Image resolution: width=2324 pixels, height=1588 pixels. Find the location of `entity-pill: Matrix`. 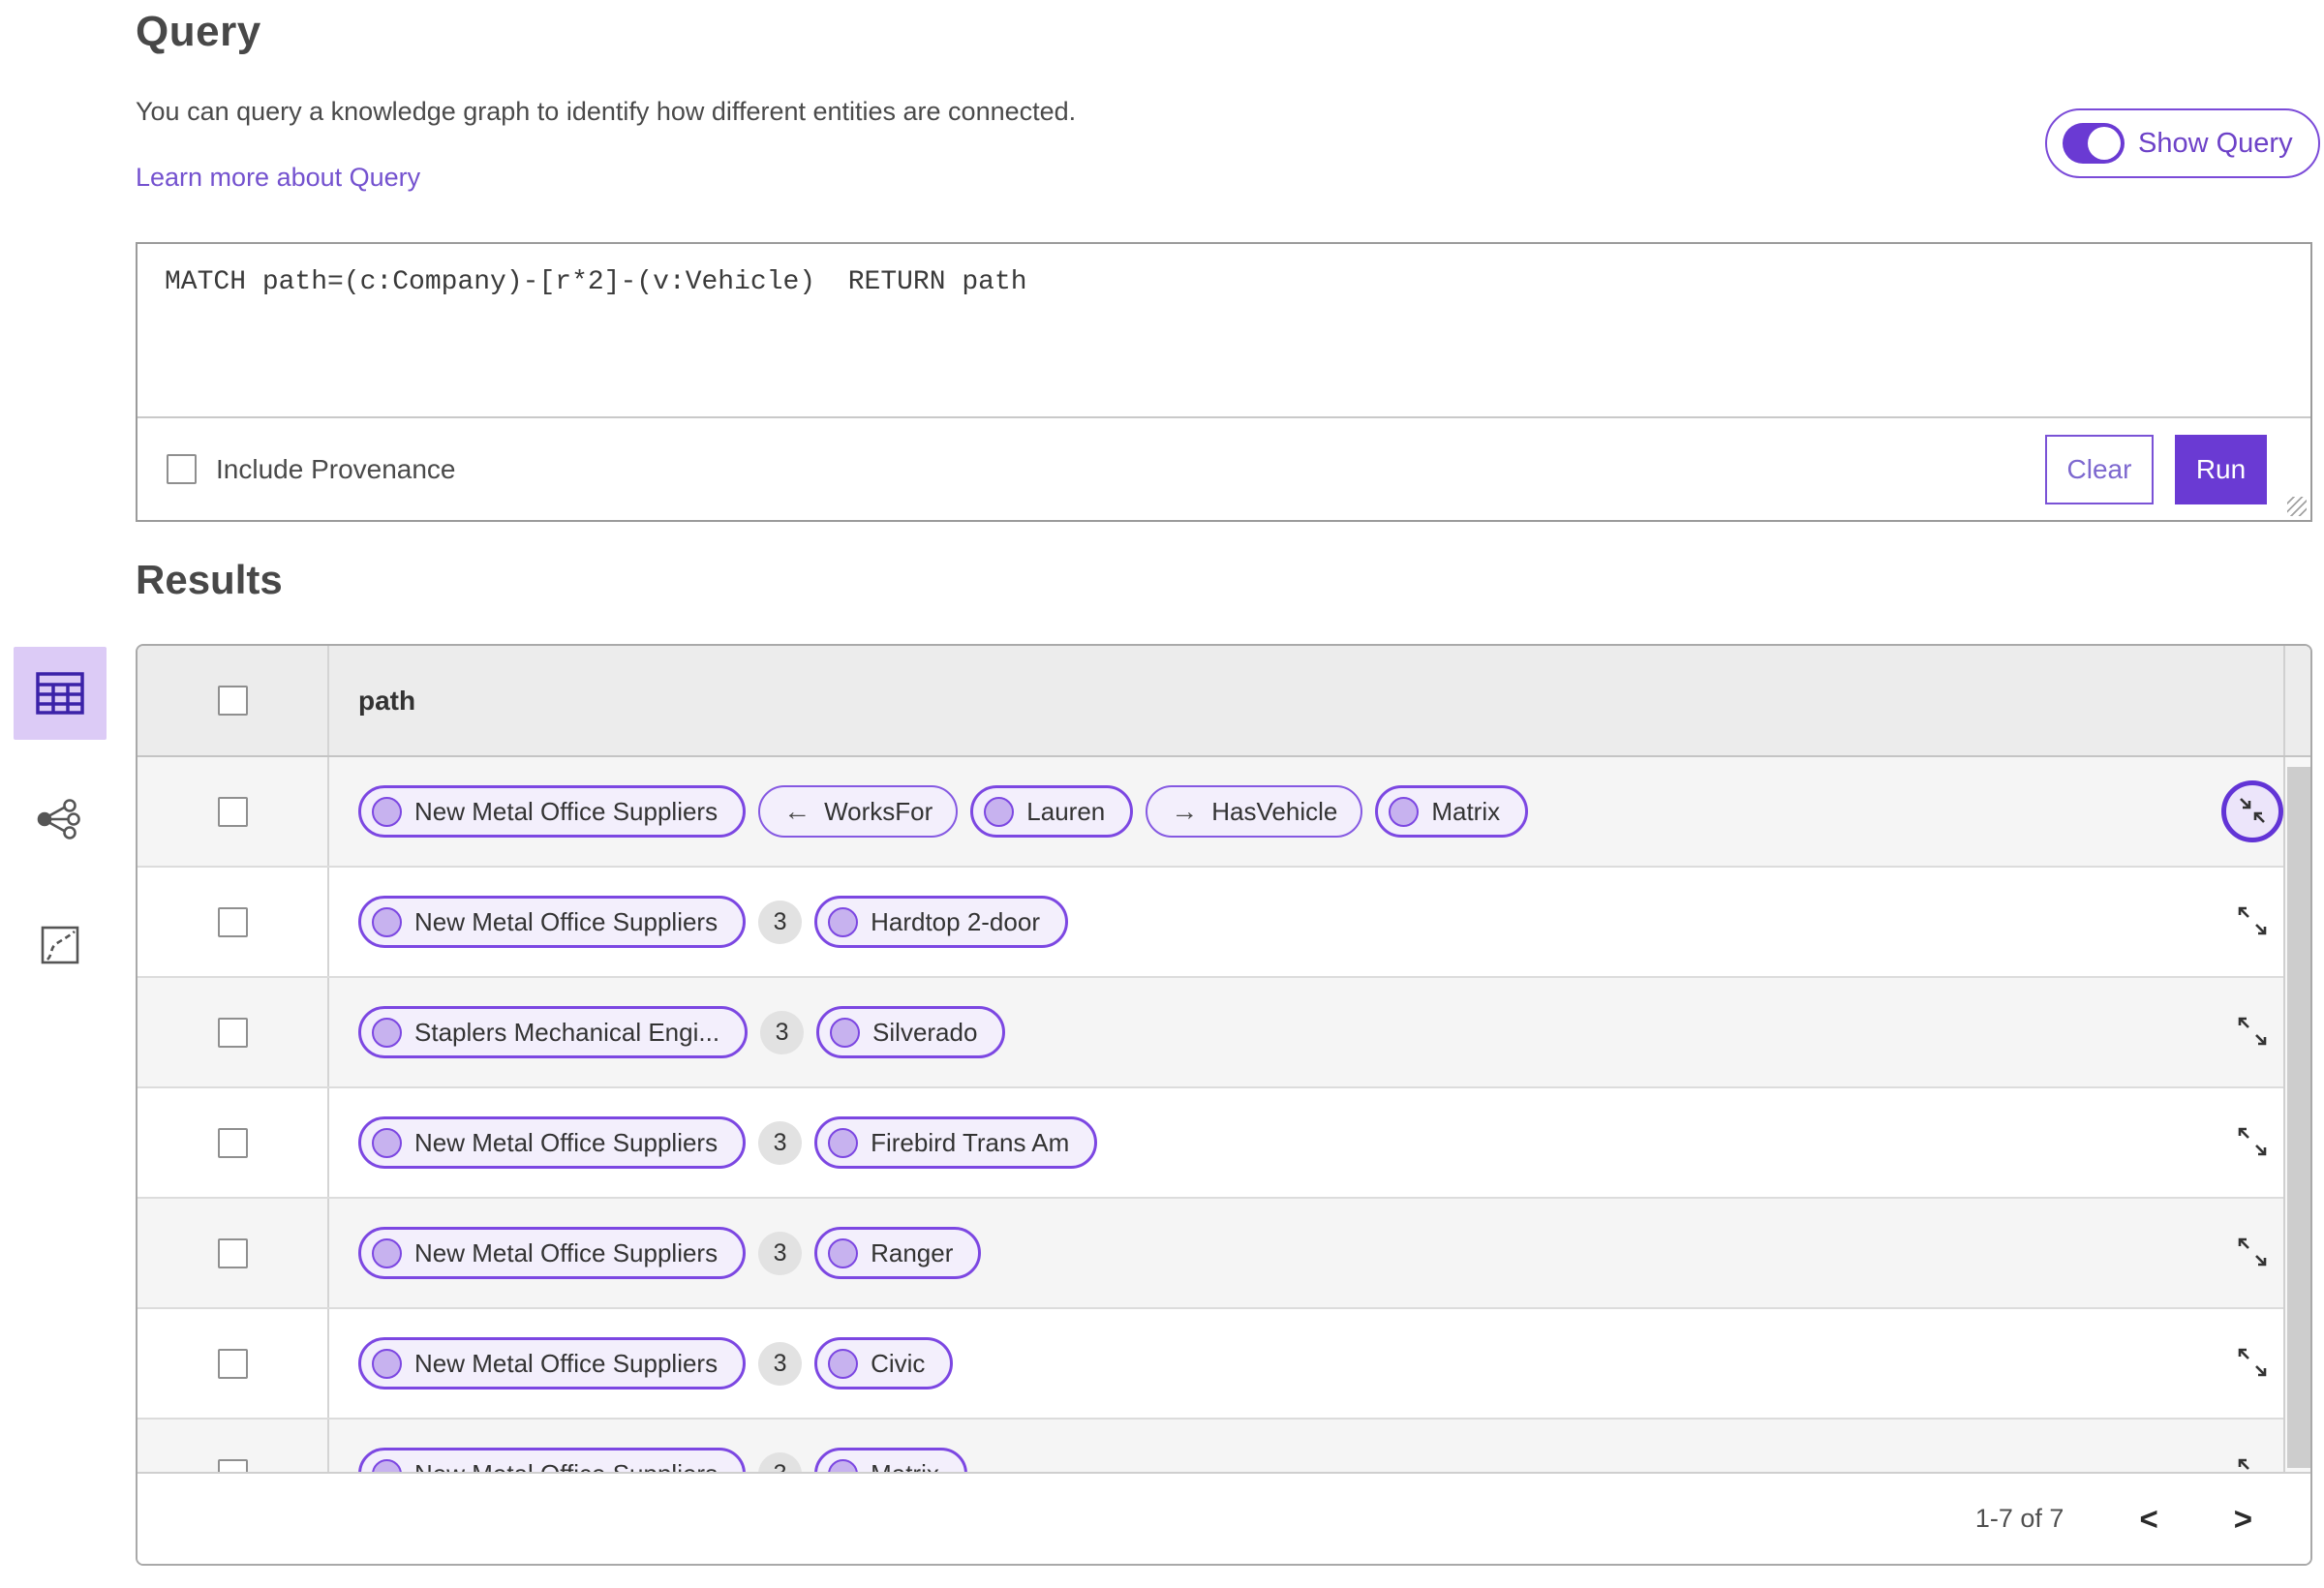

entity-pill: Matrix is located at coordinates (1452, 811).